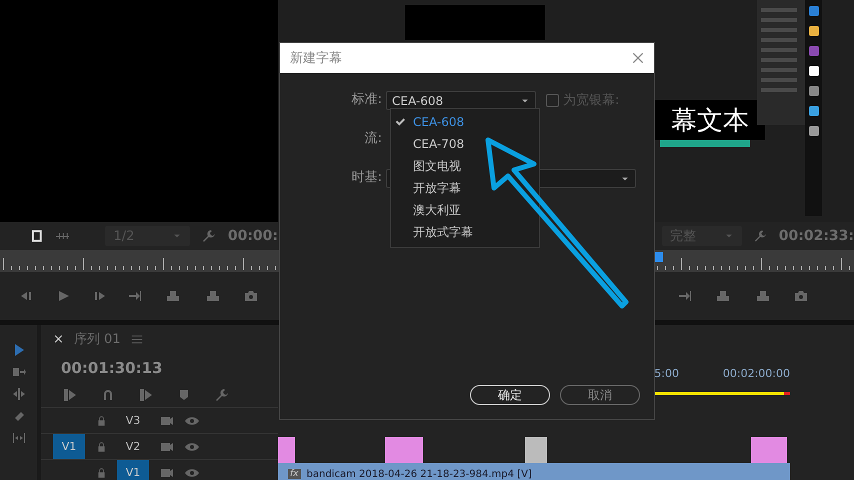 This screenshot has height=480, width=854. What do you see at coordinates (139, 261) in the screenshot?
I see `time-ruler` at bounding box center [139, 261].